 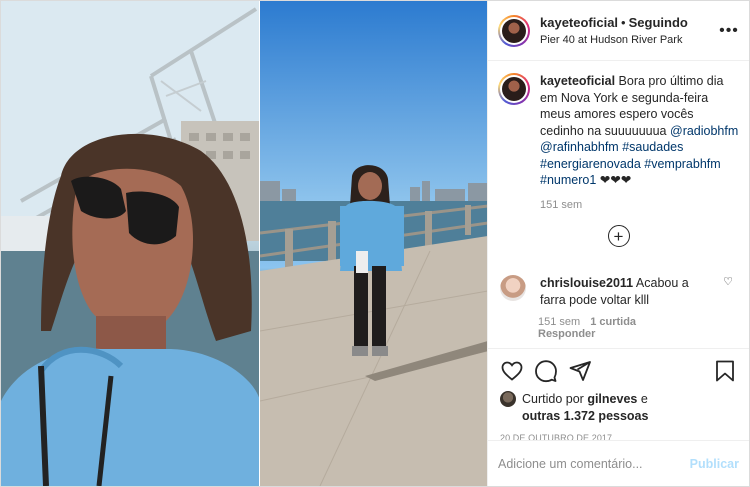 What do you see at coordinates (729, 31) in the screenshot?
I see `more-horizontal-icon: •••` at bounding box center [729, 31].